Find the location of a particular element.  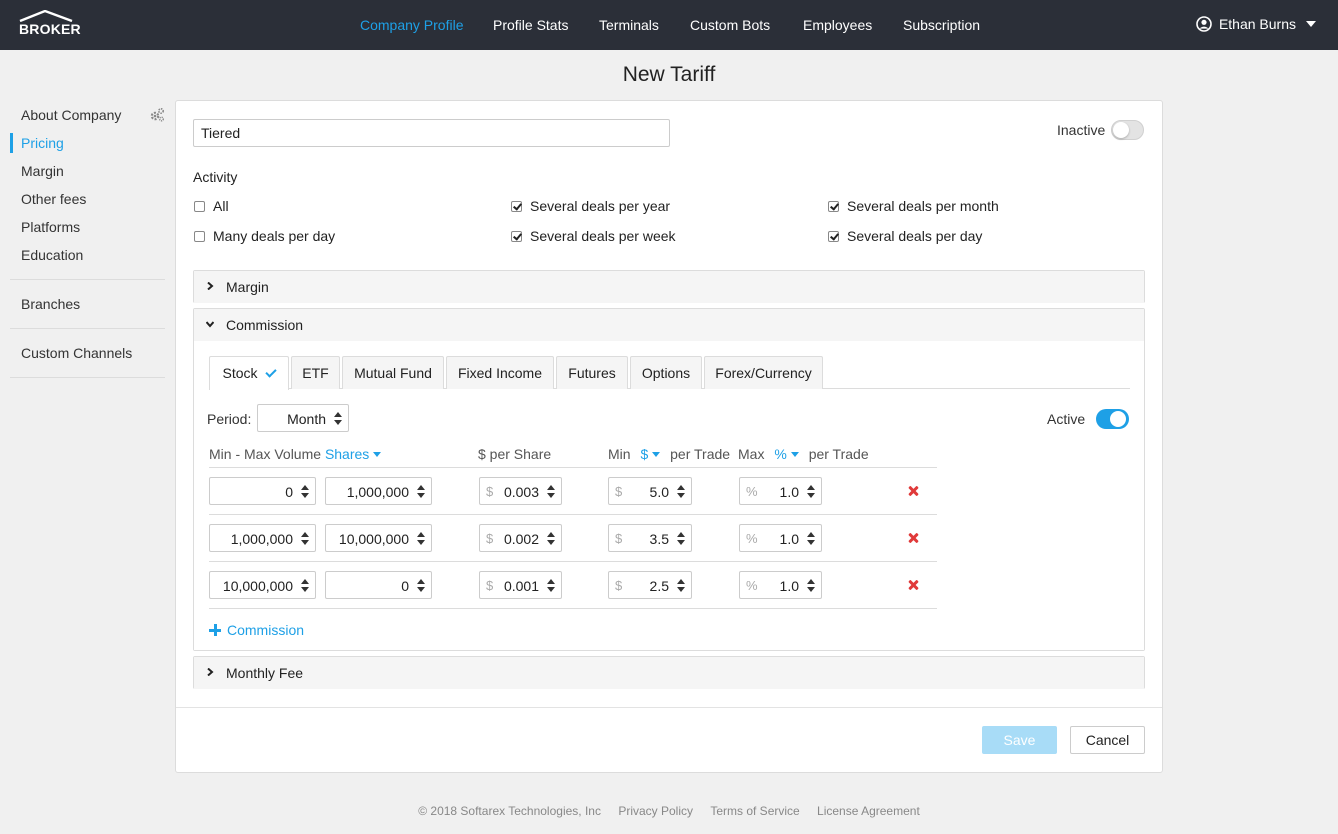

nav-custom-bots: Custom Bots is located at coordinates (730, 25).